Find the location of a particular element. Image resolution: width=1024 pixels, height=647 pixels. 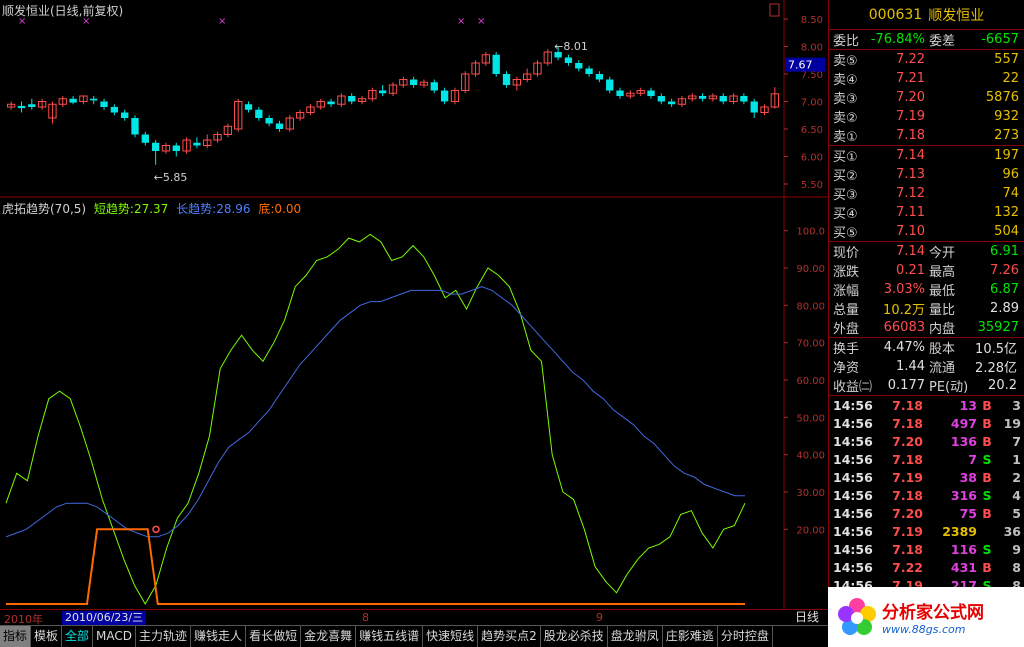

sells-label: 卖③ is located at coordinates (845, 99).